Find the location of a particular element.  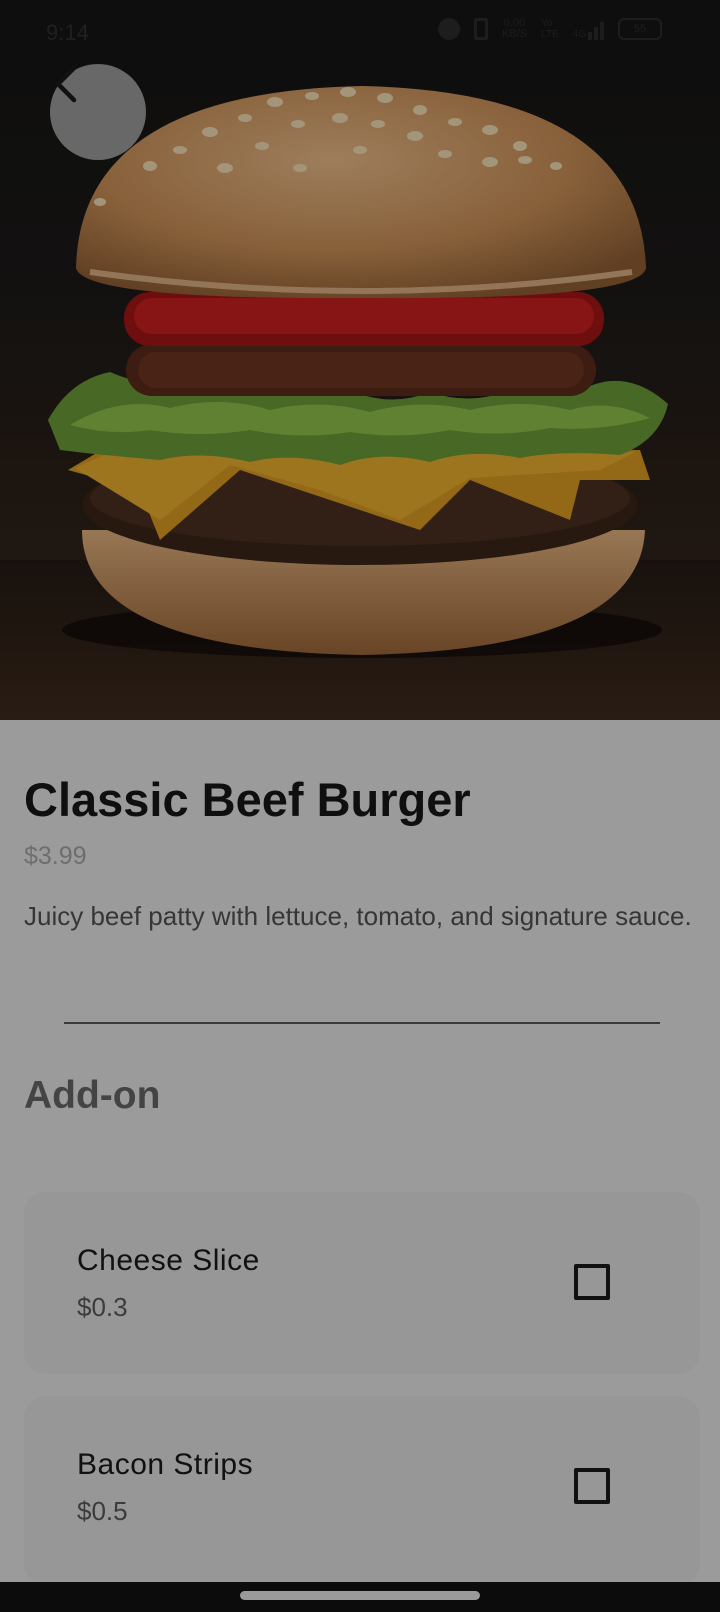

home-indicator is located at coordinates (360, 1595).